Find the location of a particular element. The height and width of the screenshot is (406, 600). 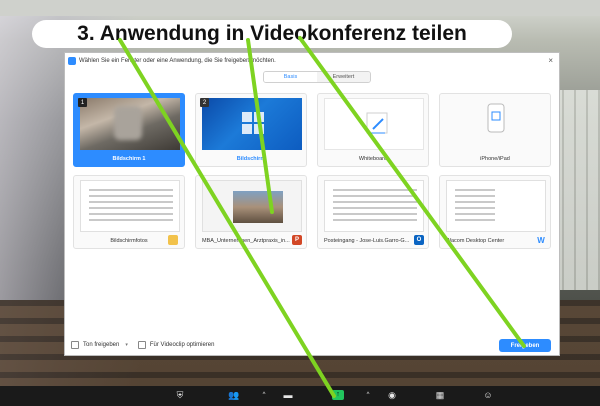

share-tile-iphone-ipad: iPhone/iPad is located at coordinates (495, 130).